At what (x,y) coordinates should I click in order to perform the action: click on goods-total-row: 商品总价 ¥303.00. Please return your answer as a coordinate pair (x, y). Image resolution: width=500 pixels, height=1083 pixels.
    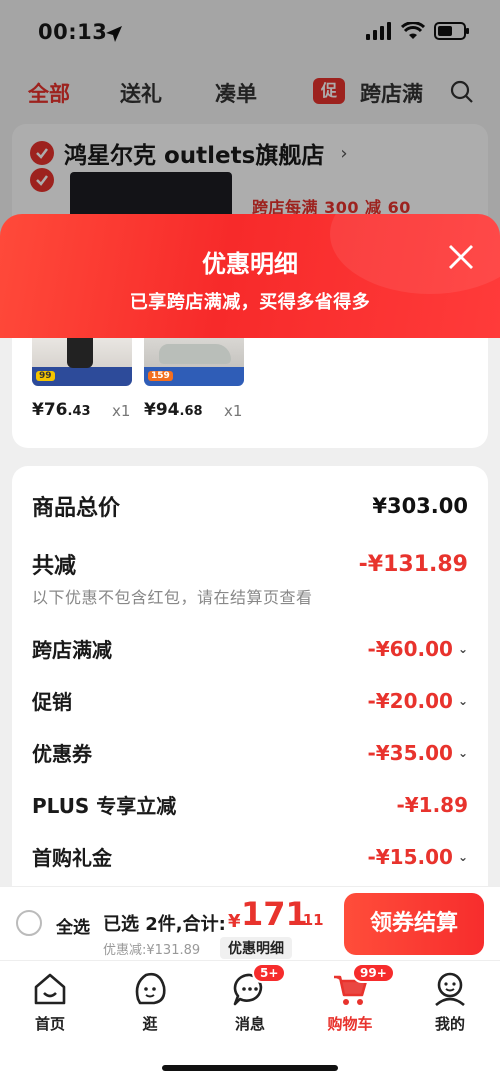
    Looking at the image, I should click on (250, 506).